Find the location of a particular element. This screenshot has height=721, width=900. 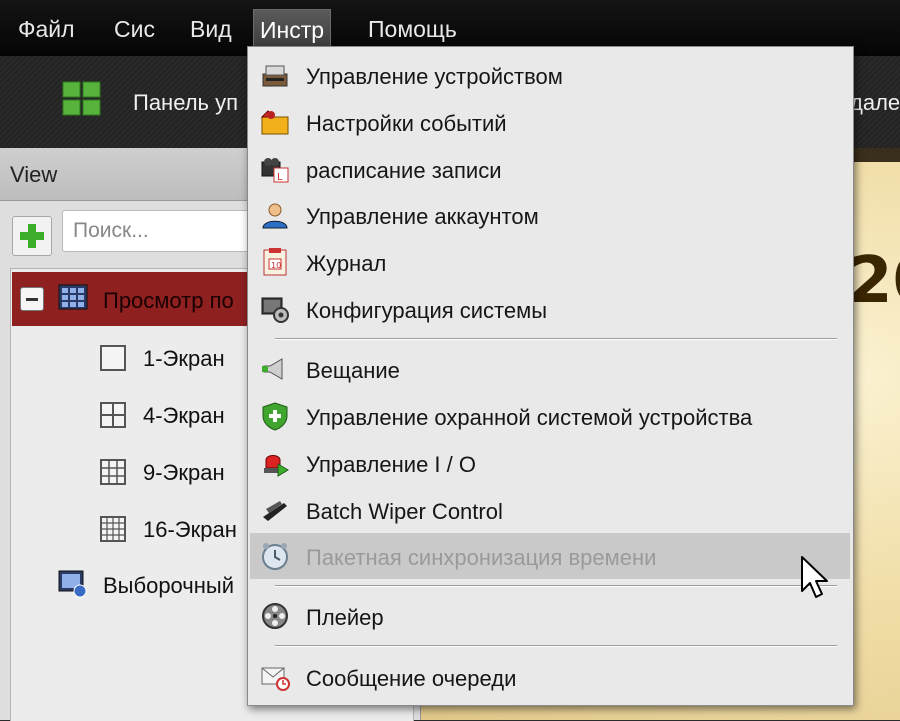

video-overlay-text: 20 is located at coordinates (874, 281).